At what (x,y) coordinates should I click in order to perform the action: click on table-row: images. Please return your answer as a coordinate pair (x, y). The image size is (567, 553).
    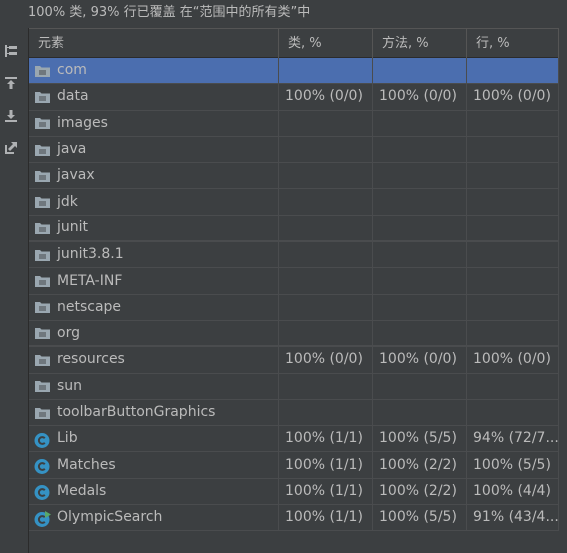
    Looking at the image, I should click on (294, 123).